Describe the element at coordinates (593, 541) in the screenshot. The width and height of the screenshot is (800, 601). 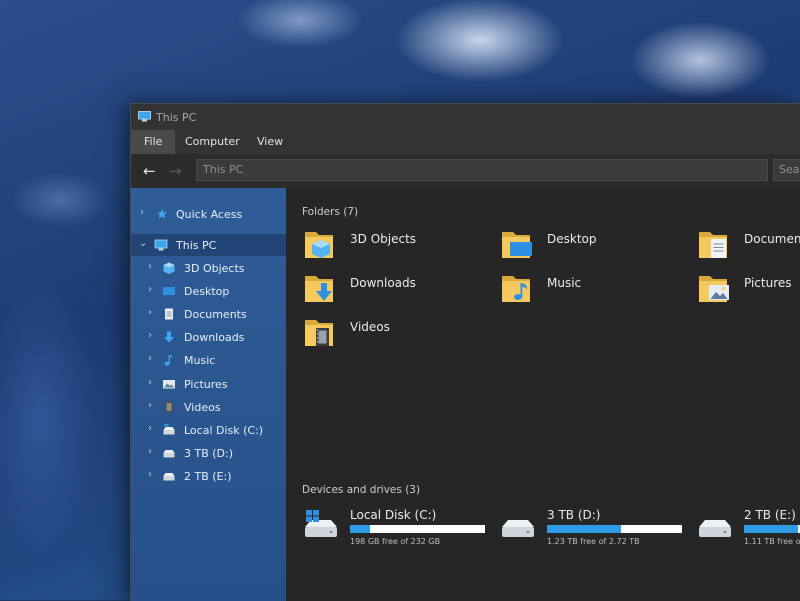
I see `drive-free-space: 1.23 TB free of 2.72 TB` at that location.